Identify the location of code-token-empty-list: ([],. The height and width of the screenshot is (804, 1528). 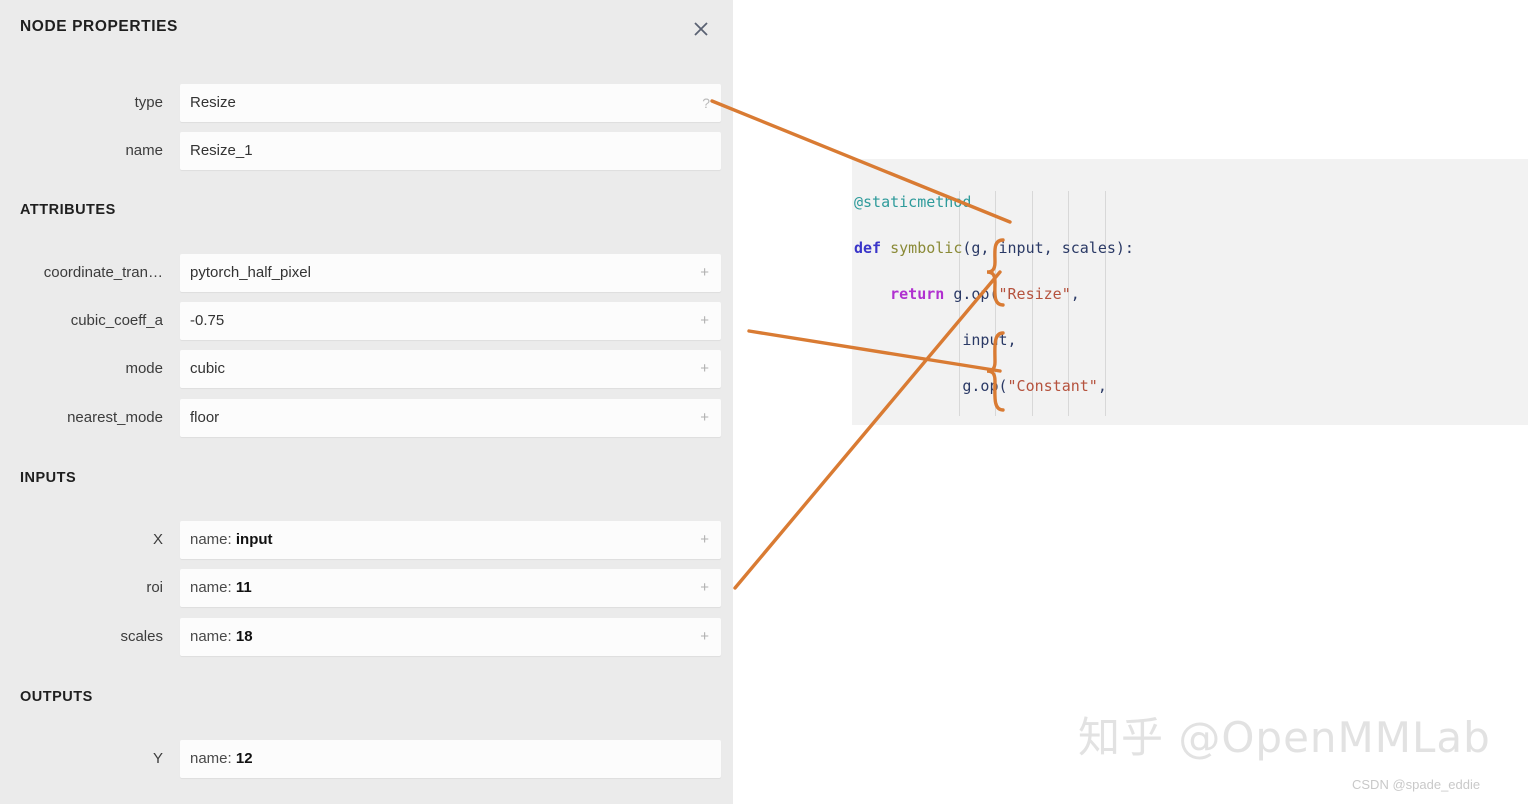
(1210, 424).